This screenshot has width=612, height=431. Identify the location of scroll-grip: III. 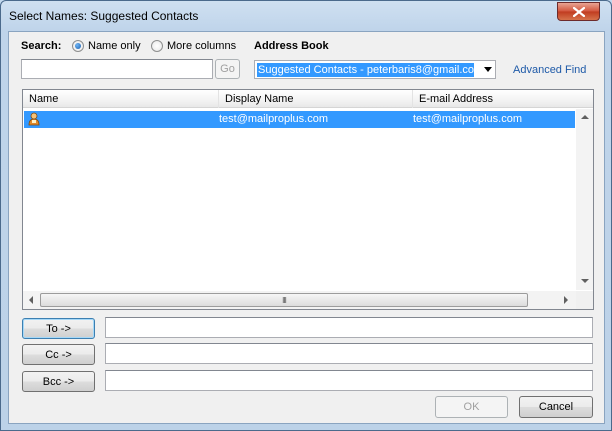
(284, 300).